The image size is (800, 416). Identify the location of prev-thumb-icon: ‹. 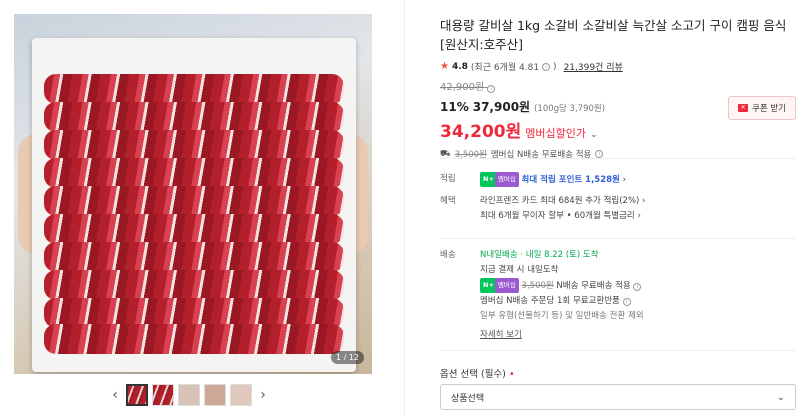
(115, 395).